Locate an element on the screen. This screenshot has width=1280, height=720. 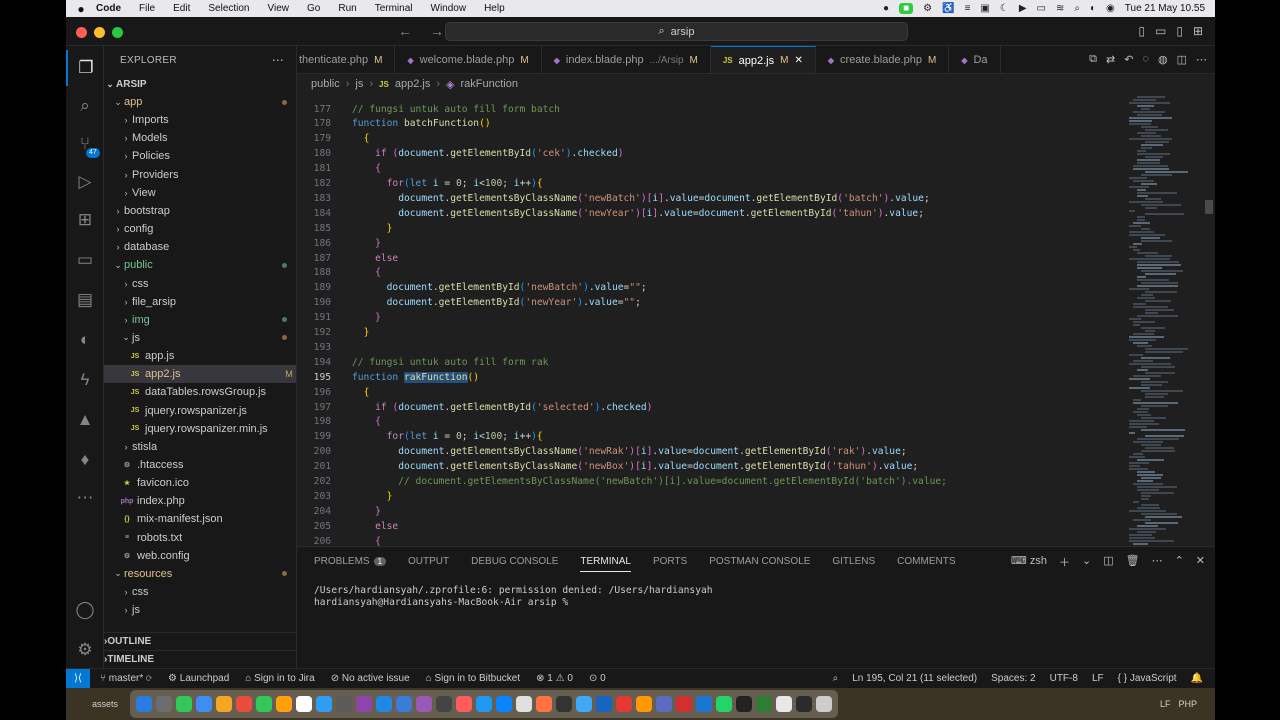
accounts-icon: ◯ is located at coordinates (85, 610).